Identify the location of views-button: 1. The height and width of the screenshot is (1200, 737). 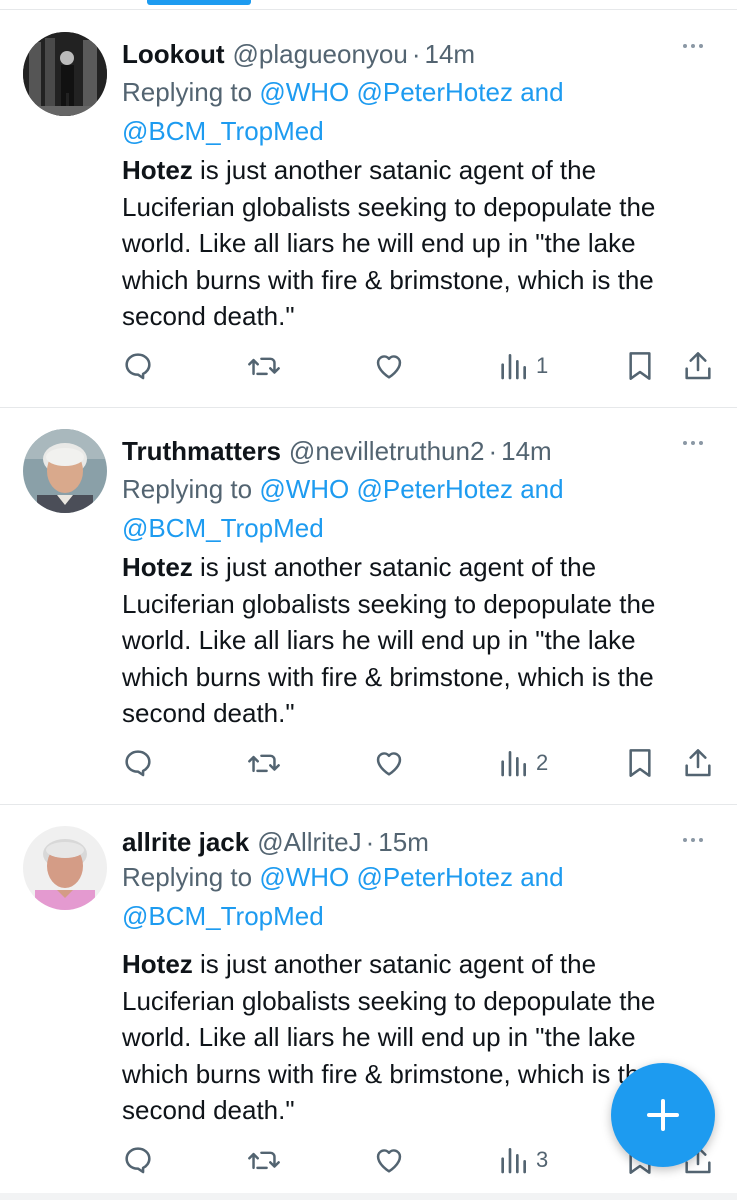
(524, 366).